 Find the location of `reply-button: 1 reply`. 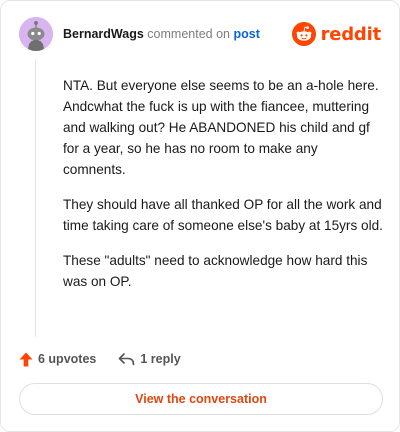

reply-button: 1 reply is located at coordinates (149, 359).